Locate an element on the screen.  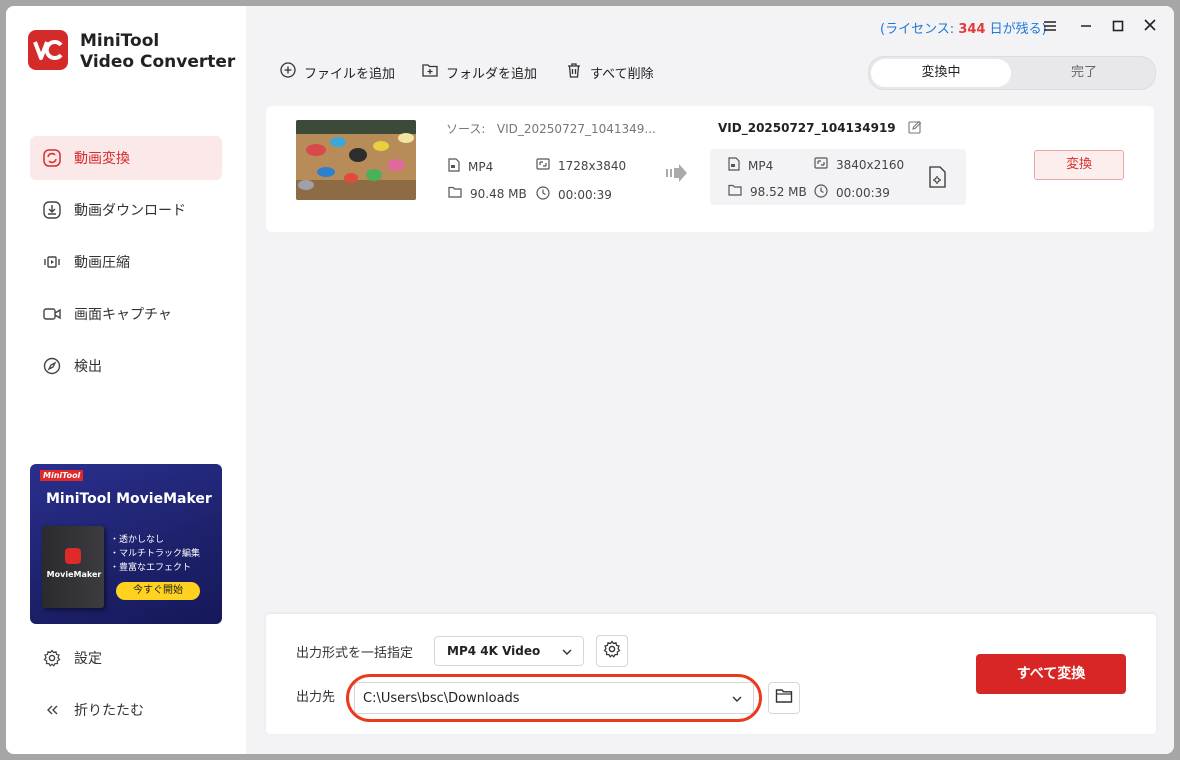
promo-tag: MiniTool is located at coordinates (62, 475).